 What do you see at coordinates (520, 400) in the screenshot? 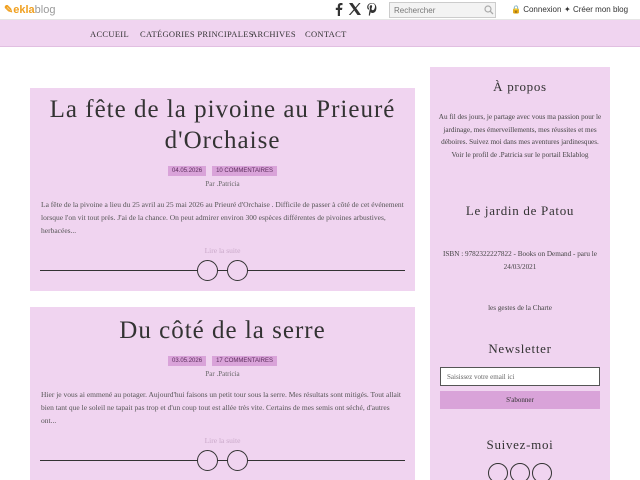
I see `subscribe-button: S'abonner` at bounding box center [520, 400].